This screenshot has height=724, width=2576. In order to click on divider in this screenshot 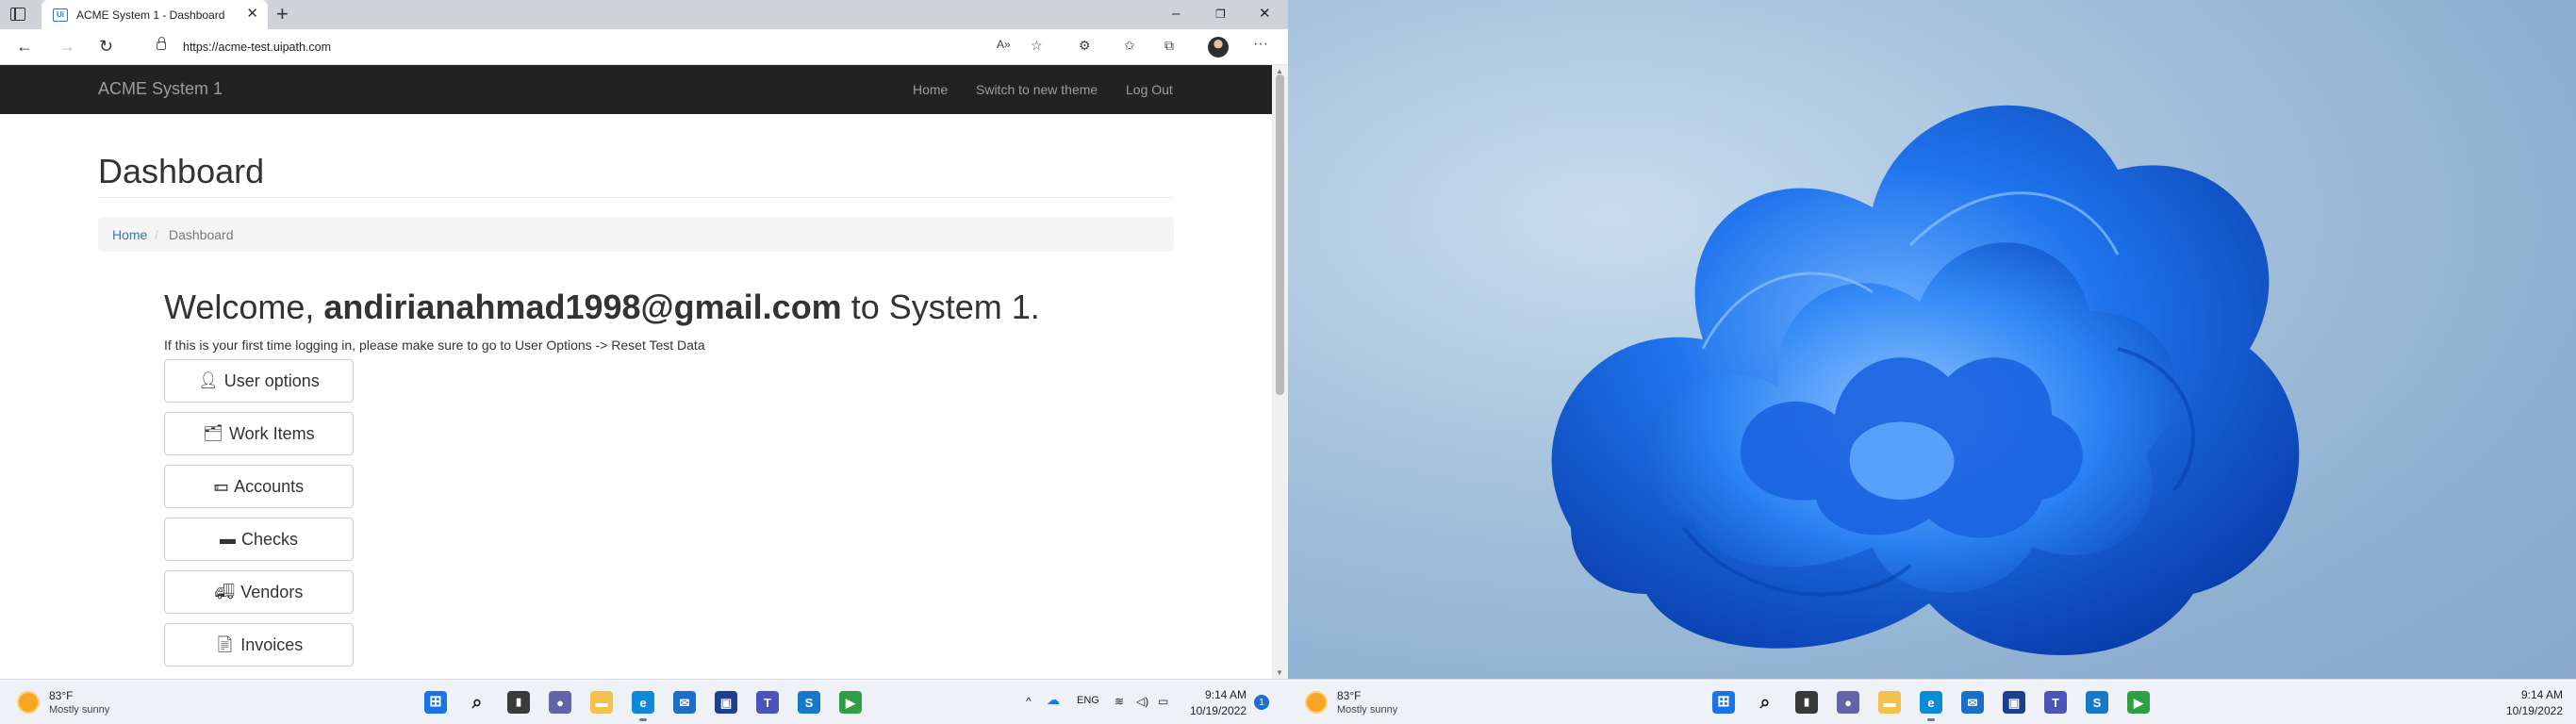, I will do `click(636, 197)`.